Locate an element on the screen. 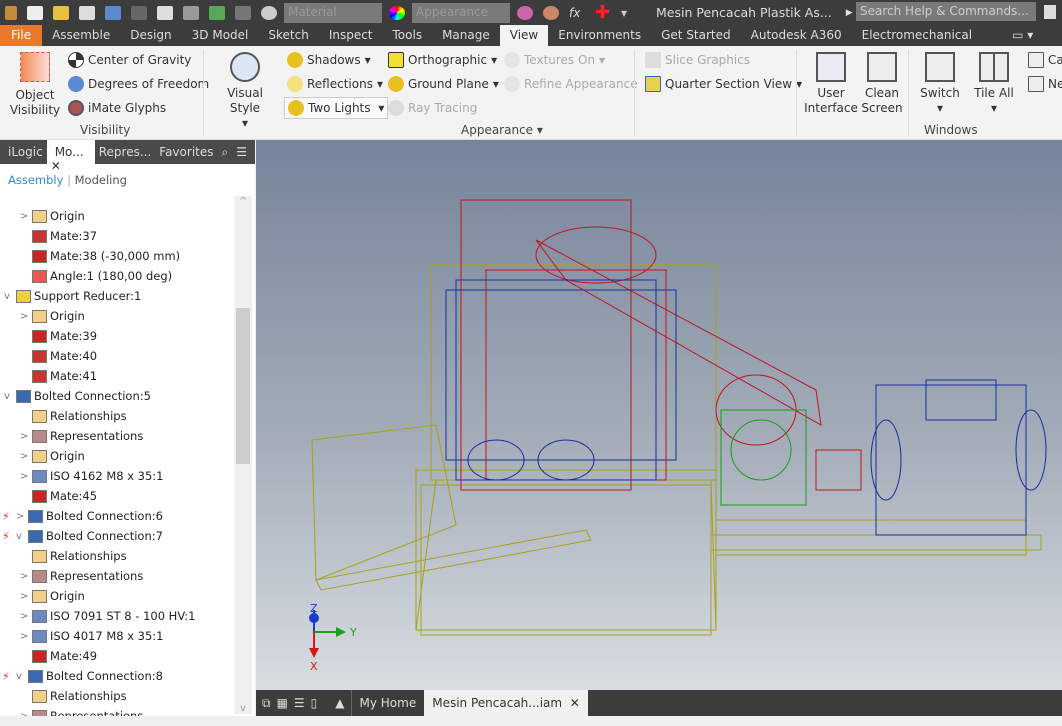 The image size is (1062, 726). tree-item: > ISO 7091 ST 8 - 100 HV:1 is located at coordinates (107, 616).